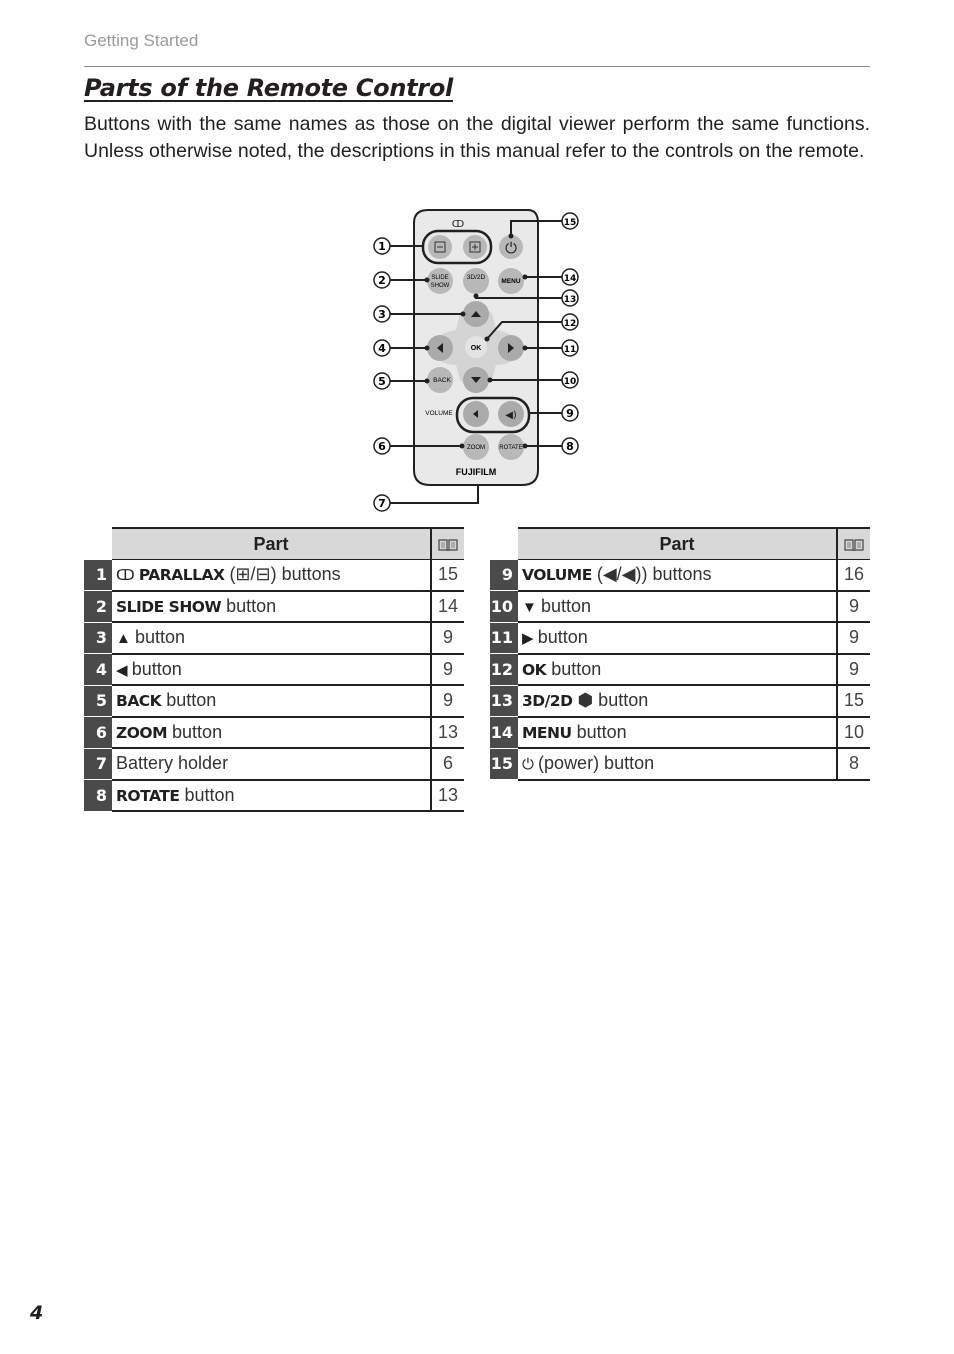 The width and height of the screenshot is (954, 1354). What do you see at coordinates (570, 279) in the screenshot?
I see `callout-label: 14` at bounding box center [570, 279].